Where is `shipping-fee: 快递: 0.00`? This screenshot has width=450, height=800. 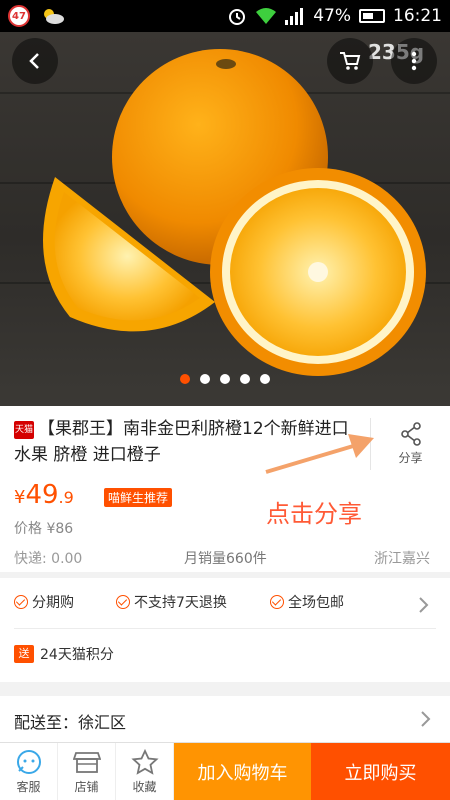
shipping-fee: 快递: 0.00 is located at coordinates (48, 559).